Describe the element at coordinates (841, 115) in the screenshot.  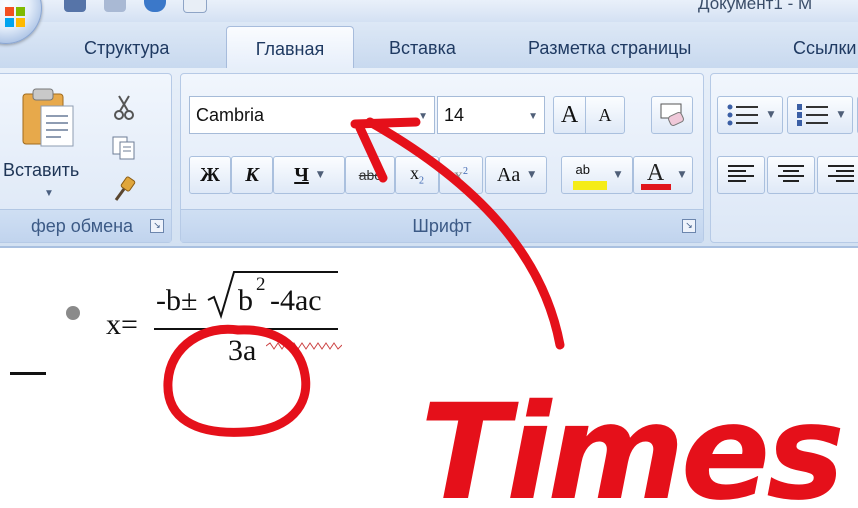
I see `numbering-dropdown-icon: ▼` at that location.